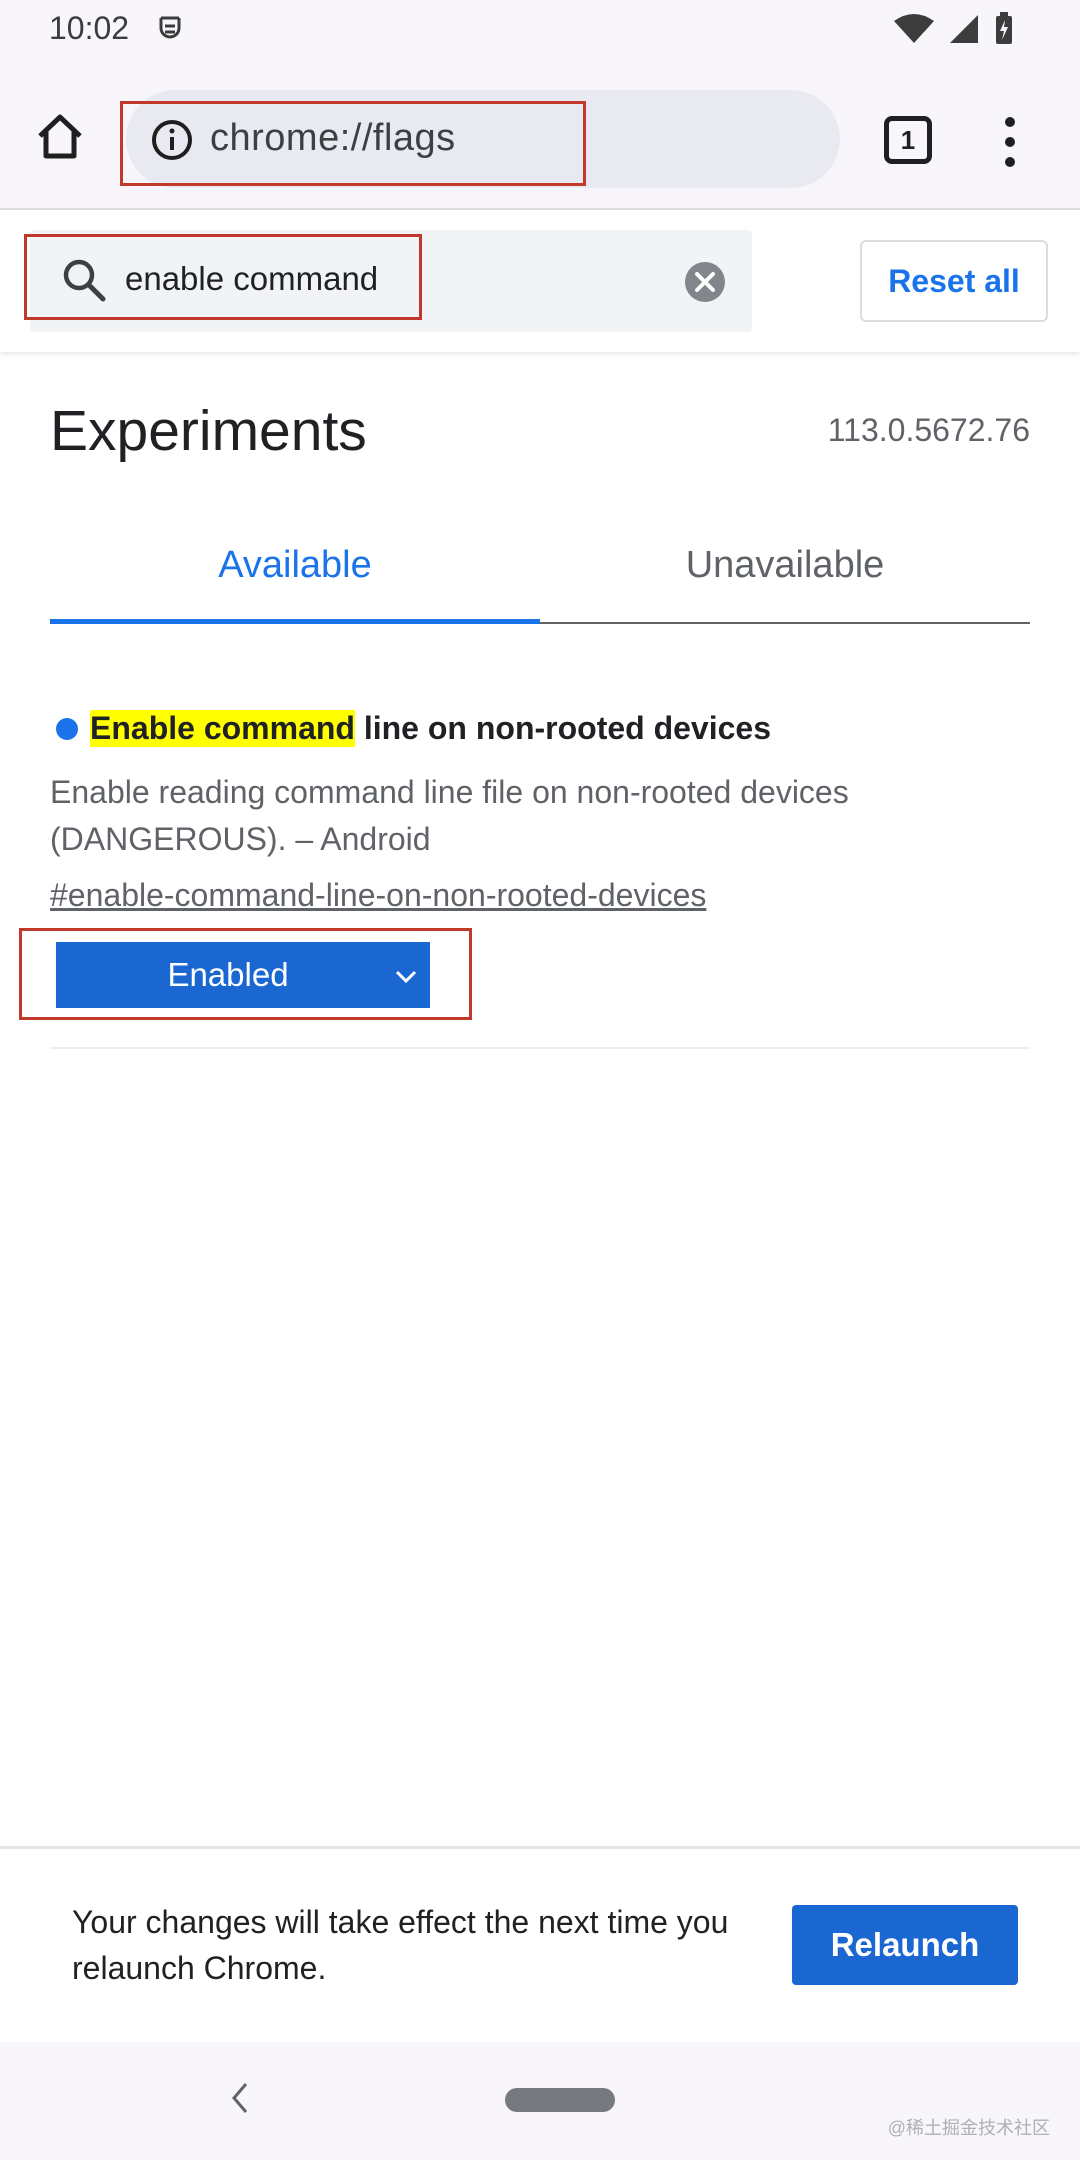 The width and height of the screenshot is (1080, 2160). Describe the element at coordinates (968, 2128) in the screenshot. I see `watermark: @稀土掘金技术社区` at that location.